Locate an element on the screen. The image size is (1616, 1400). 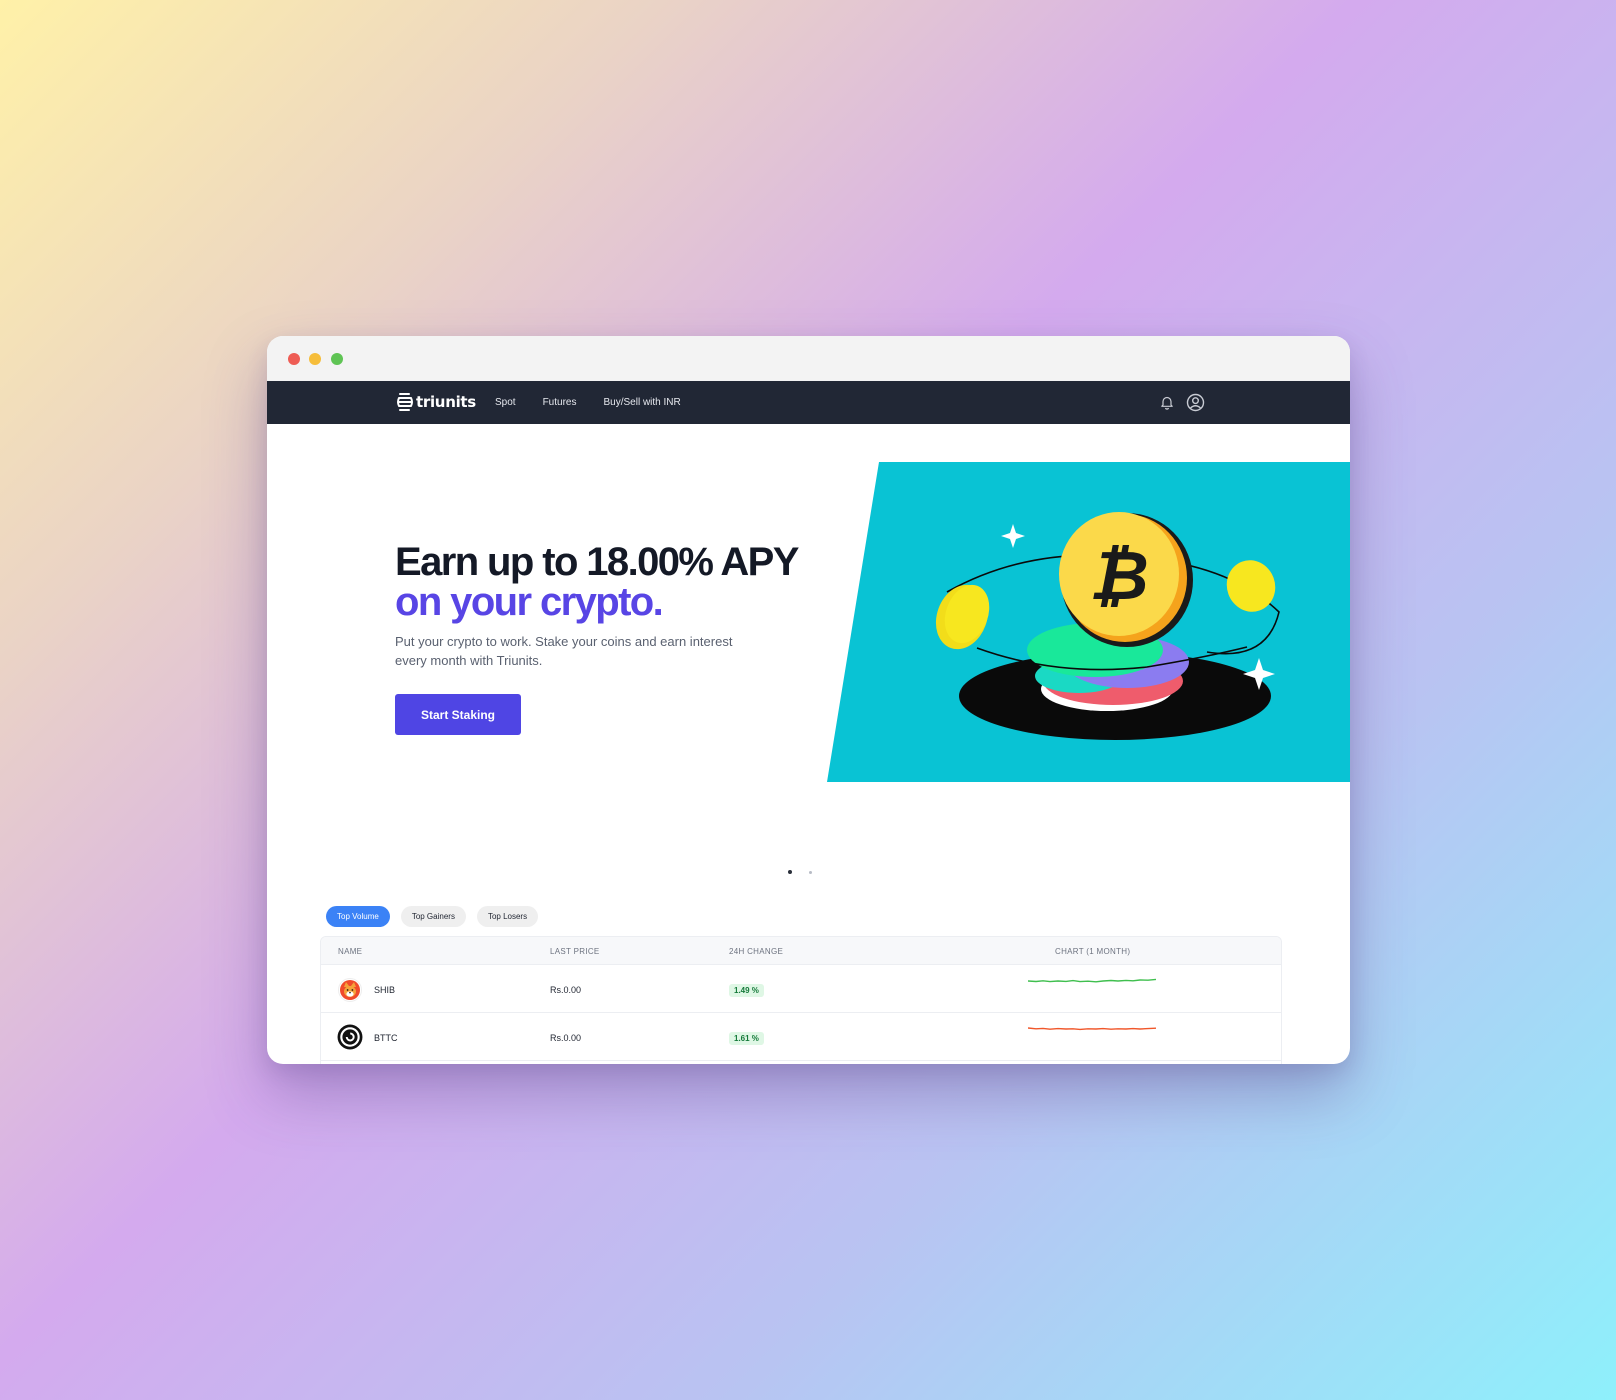
table-row: BTTC Rs.0.00 1.61 % is located at coordinates (801, 1037).